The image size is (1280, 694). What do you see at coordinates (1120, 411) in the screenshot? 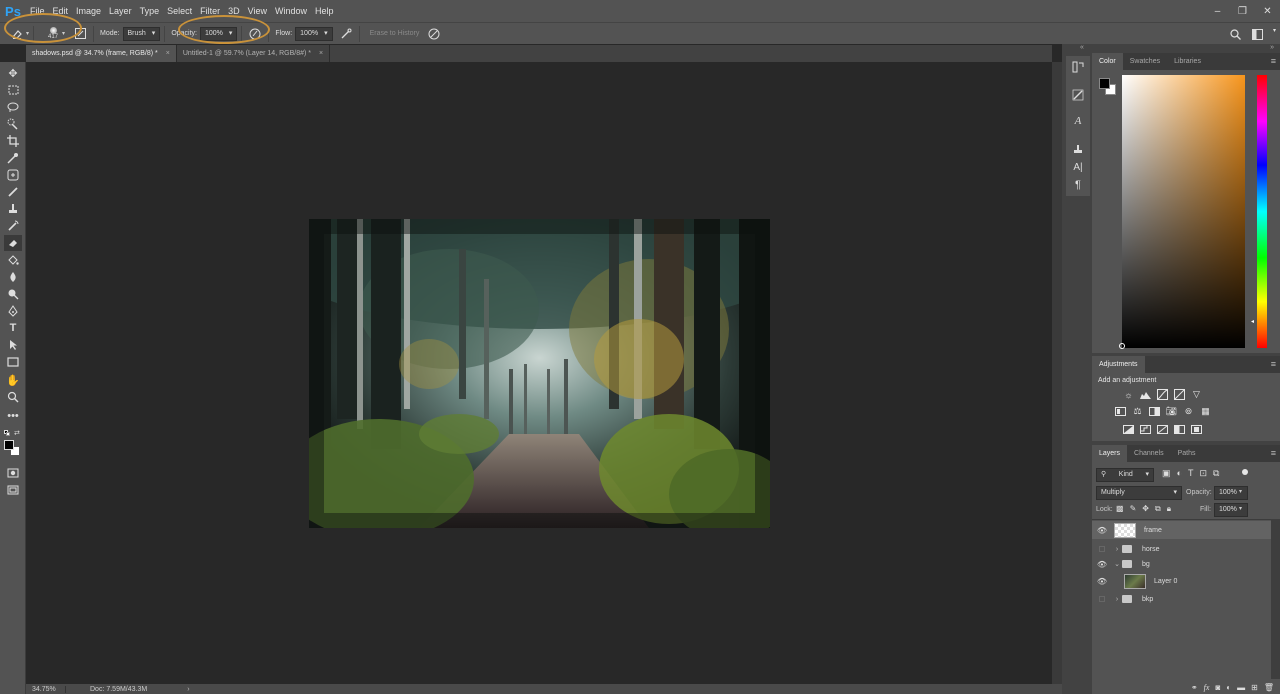
I see `hue-saturation-icon` at bounding box center [1120, 411].